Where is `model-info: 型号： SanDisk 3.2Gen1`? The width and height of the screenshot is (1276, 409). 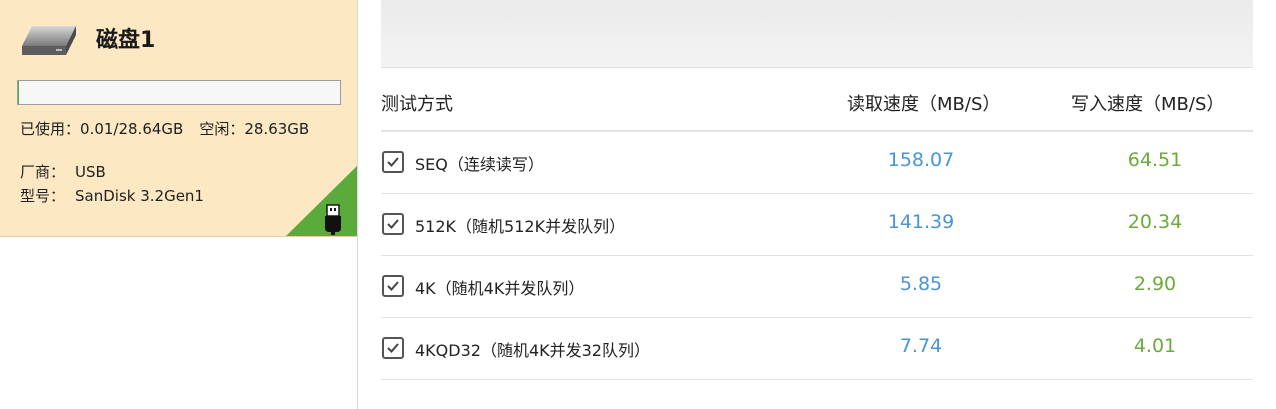
model-info: 型号： SanDisk 3.2Gen1 is located at coordinates (112, 196).